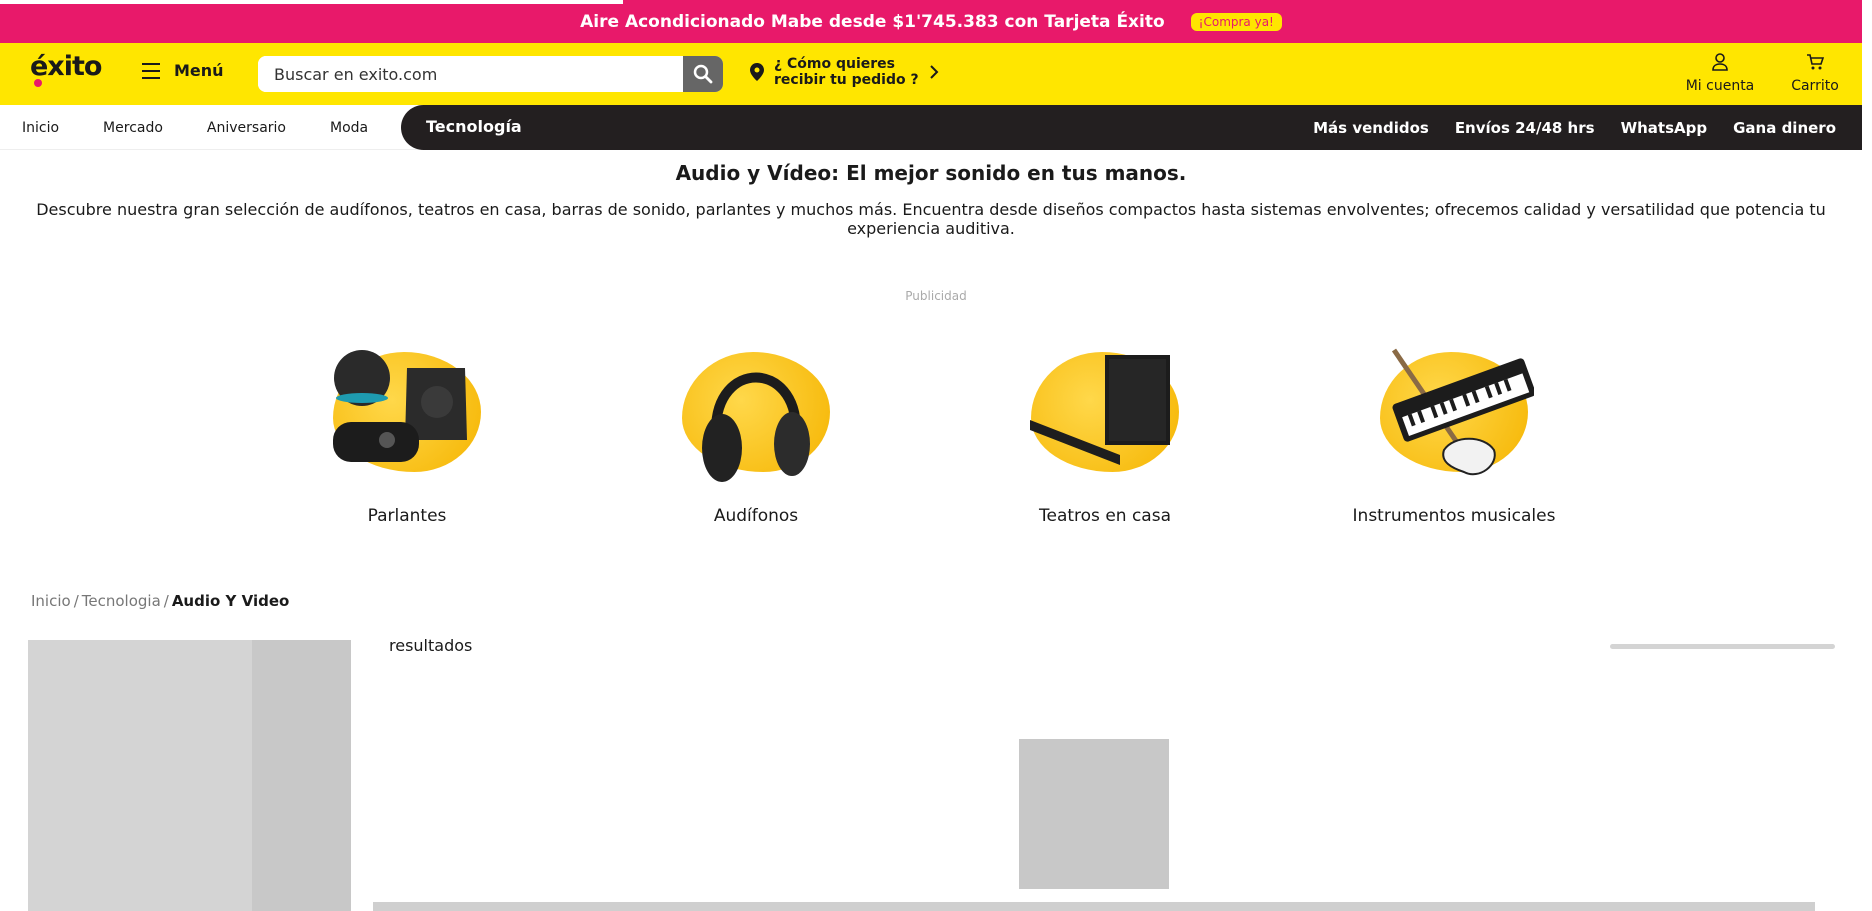 This screenshot has height=911, width=1872. I want to click on nav-item-aniversario: Aniversario, so click(246, 128).